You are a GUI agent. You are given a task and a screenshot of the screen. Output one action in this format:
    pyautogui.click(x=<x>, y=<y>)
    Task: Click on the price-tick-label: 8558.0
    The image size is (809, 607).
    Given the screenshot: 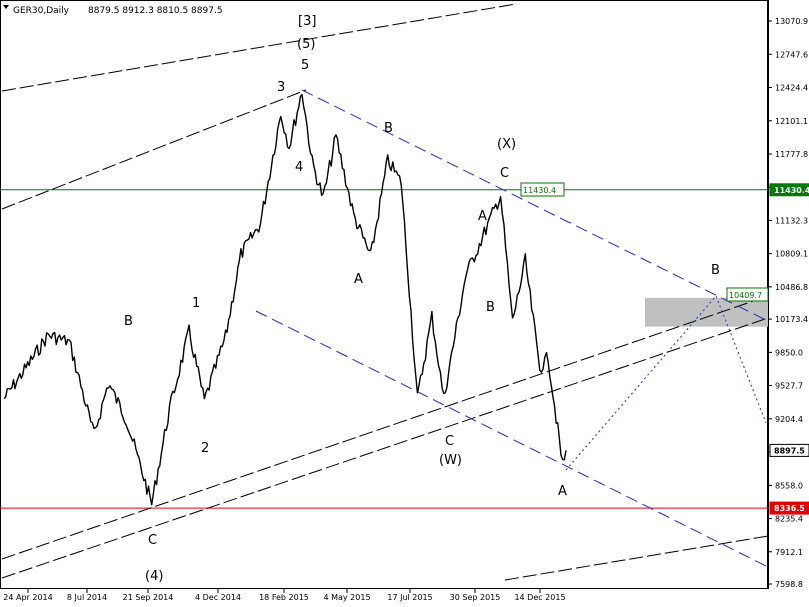 What is the action you would take?
    pyautogui.click(x=789, y=485)
    